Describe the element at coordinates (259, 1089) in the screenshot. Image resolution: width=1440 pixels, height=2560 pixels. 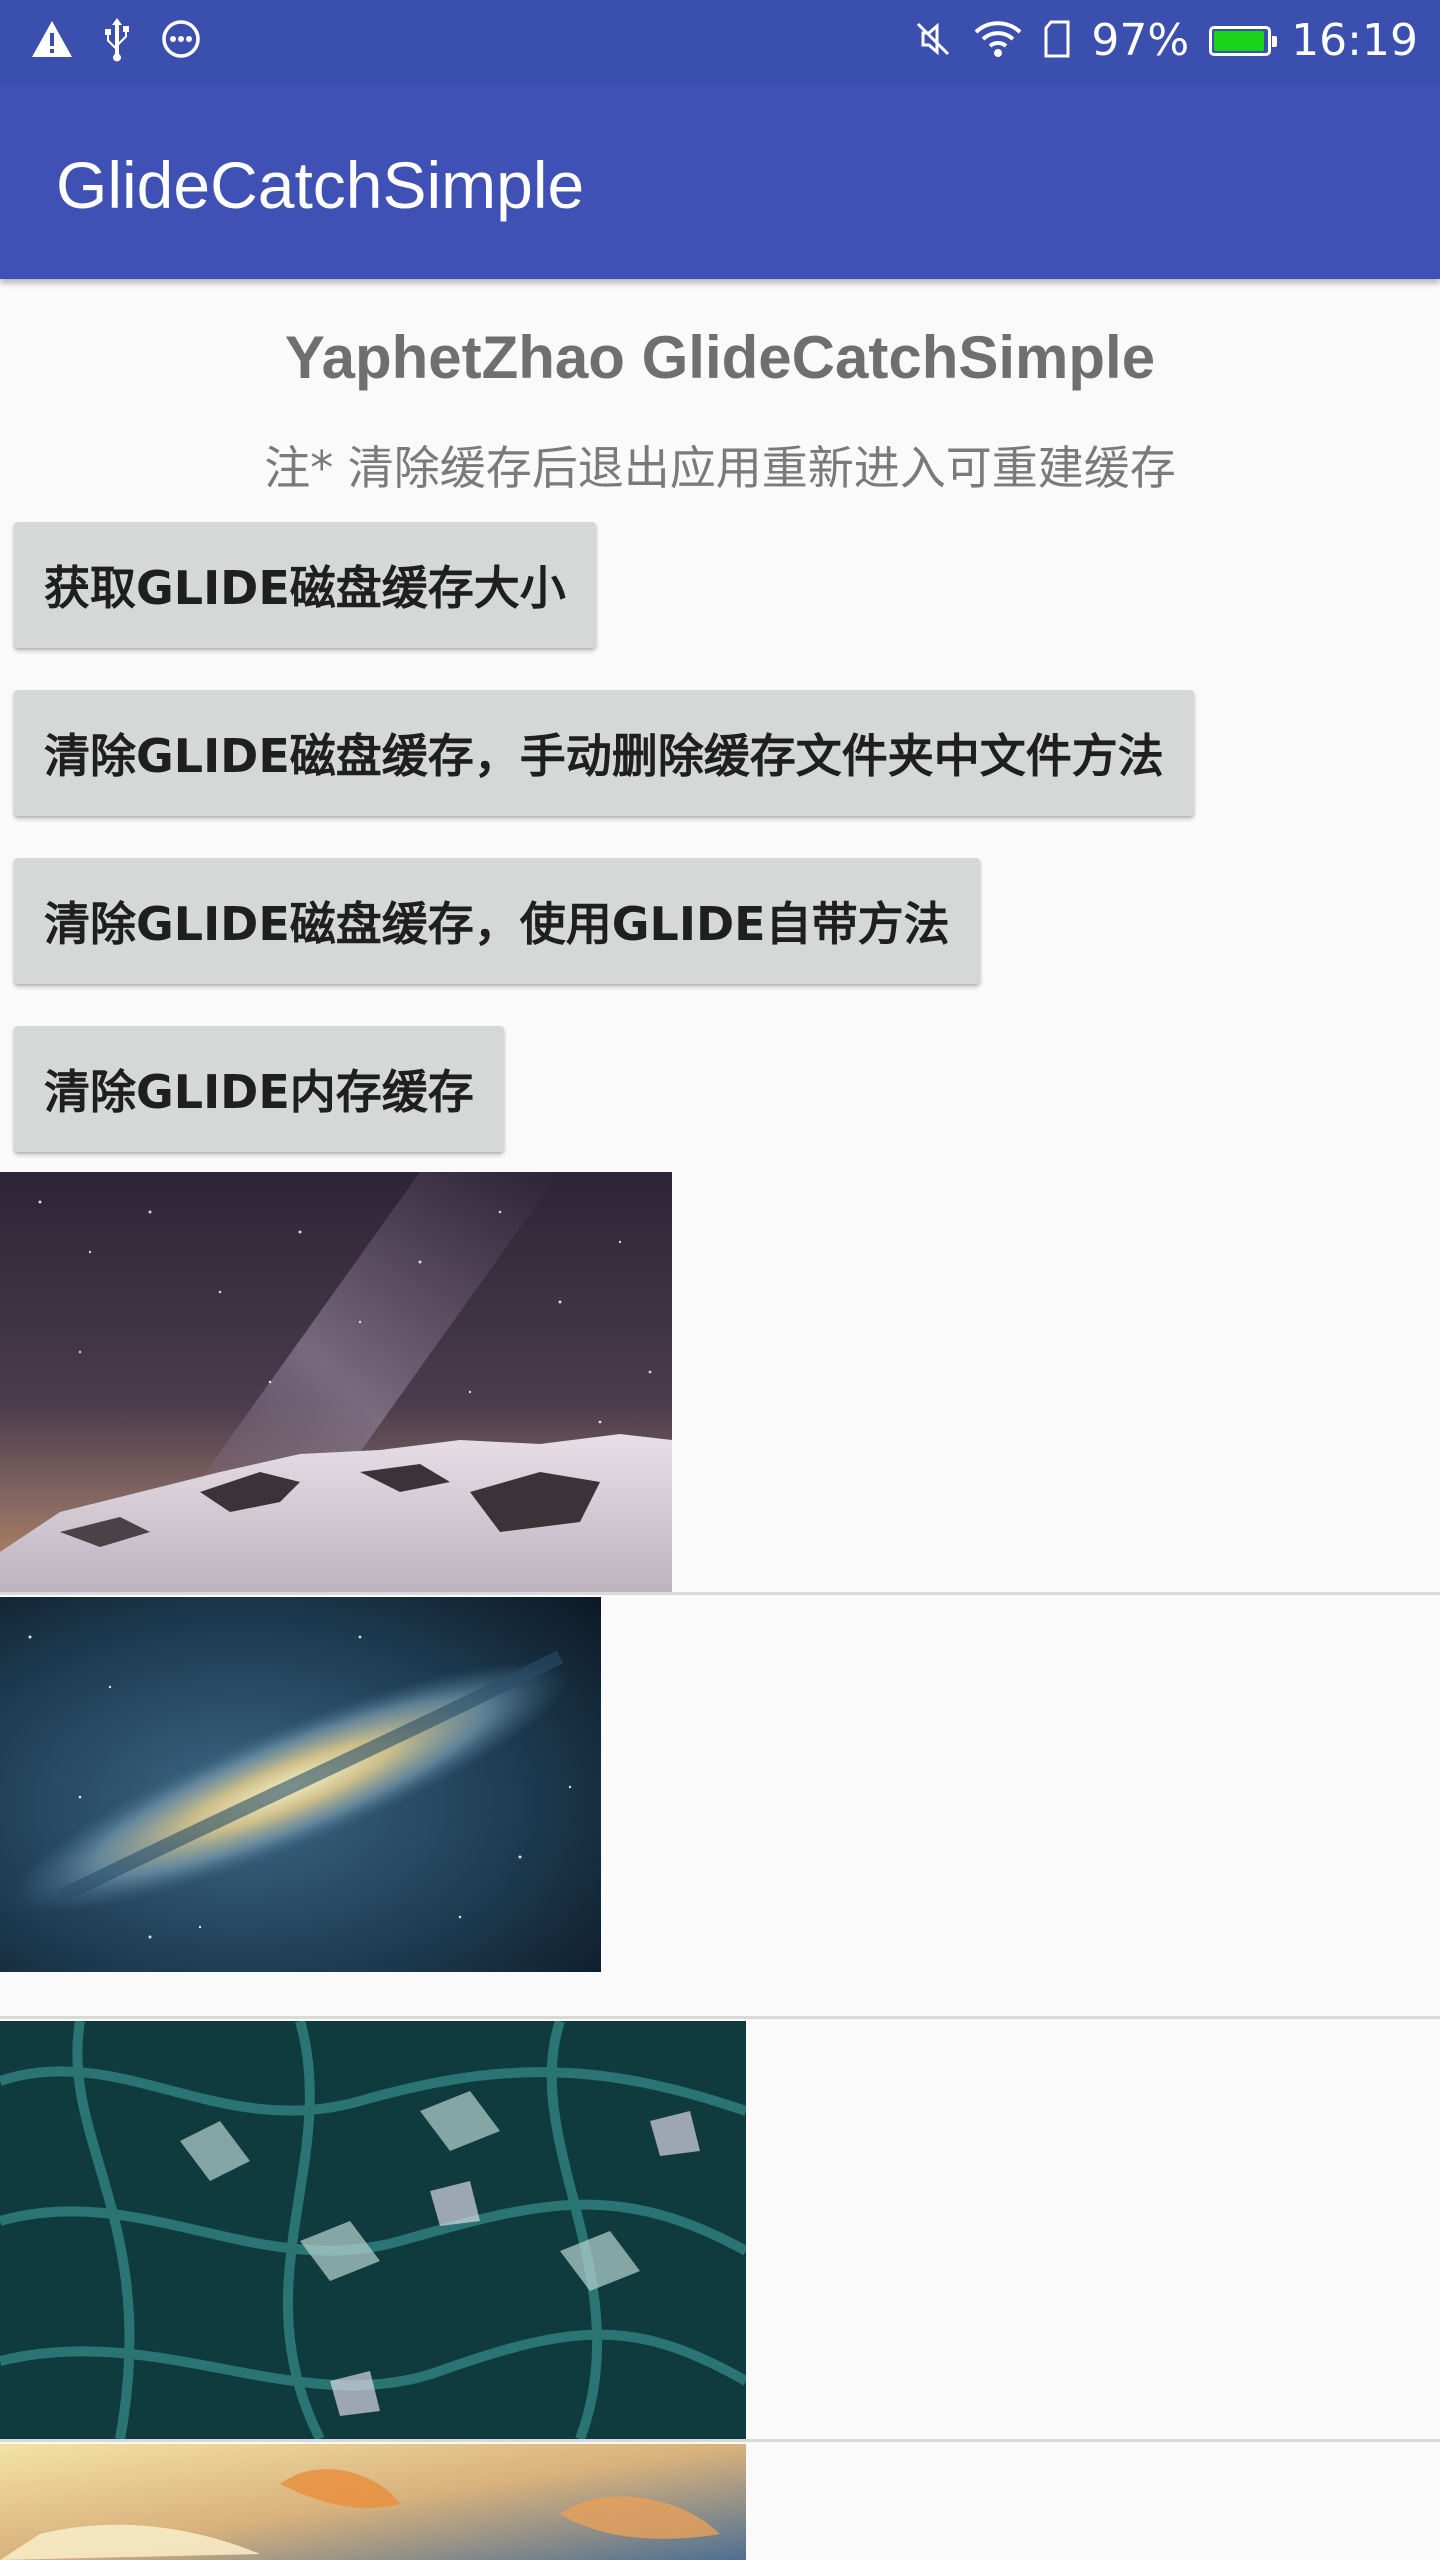
I see `clear-memory-cache-button: 清除GLIDE内存缓存` at that location.